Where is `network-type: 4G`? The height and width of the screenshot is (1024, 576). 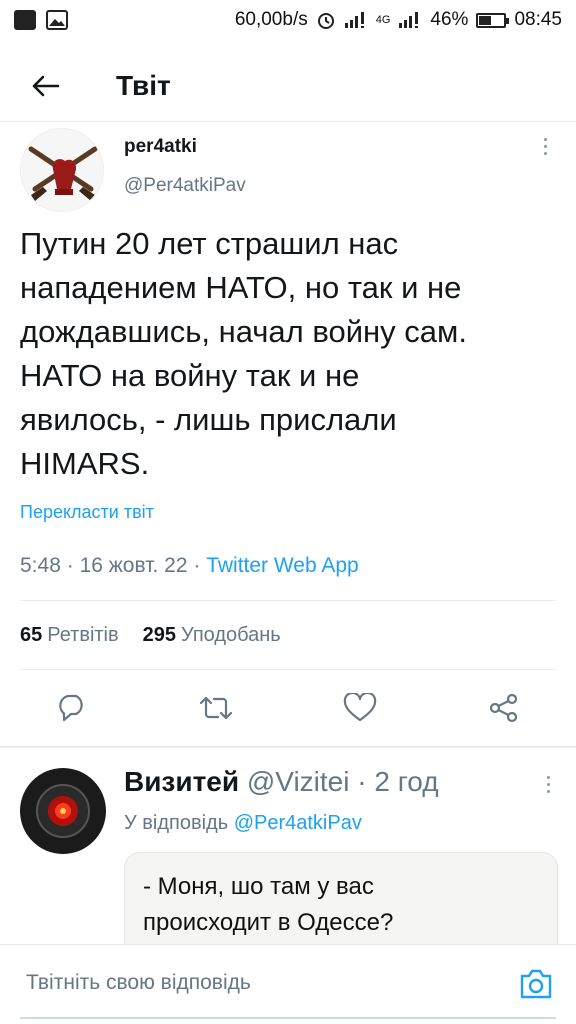 network-type: 4G is located at coordinates (383, 20).